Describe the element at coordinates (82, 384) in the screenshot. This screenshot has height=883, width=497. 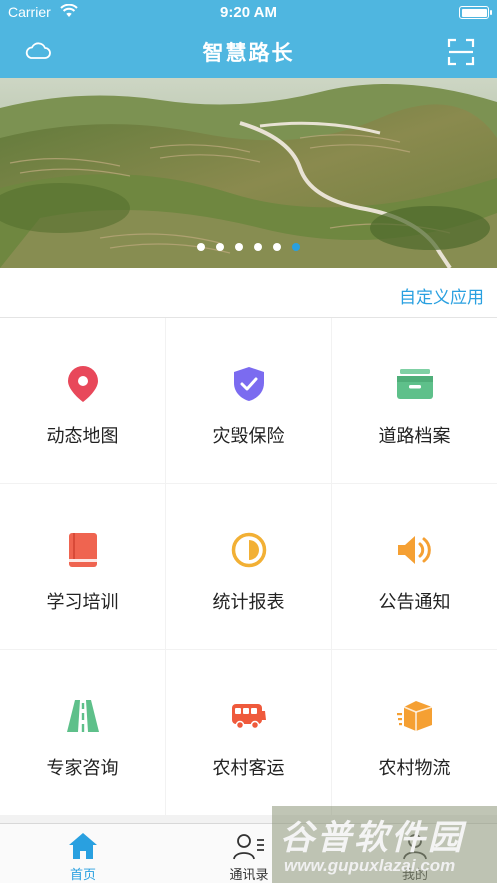
I see `map-pin-icon` at that location.